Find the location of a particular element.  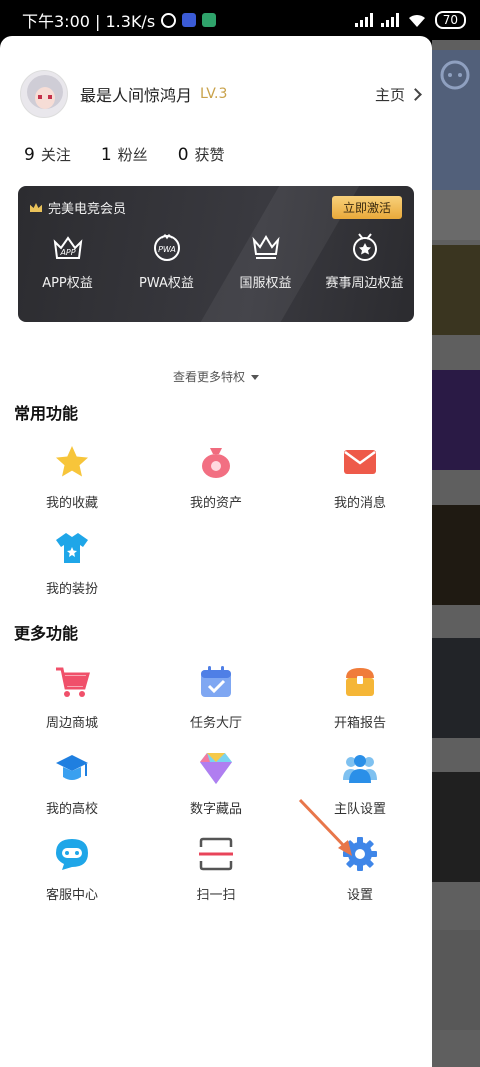

svg-text: PWA is located at coordinates (167, 249).